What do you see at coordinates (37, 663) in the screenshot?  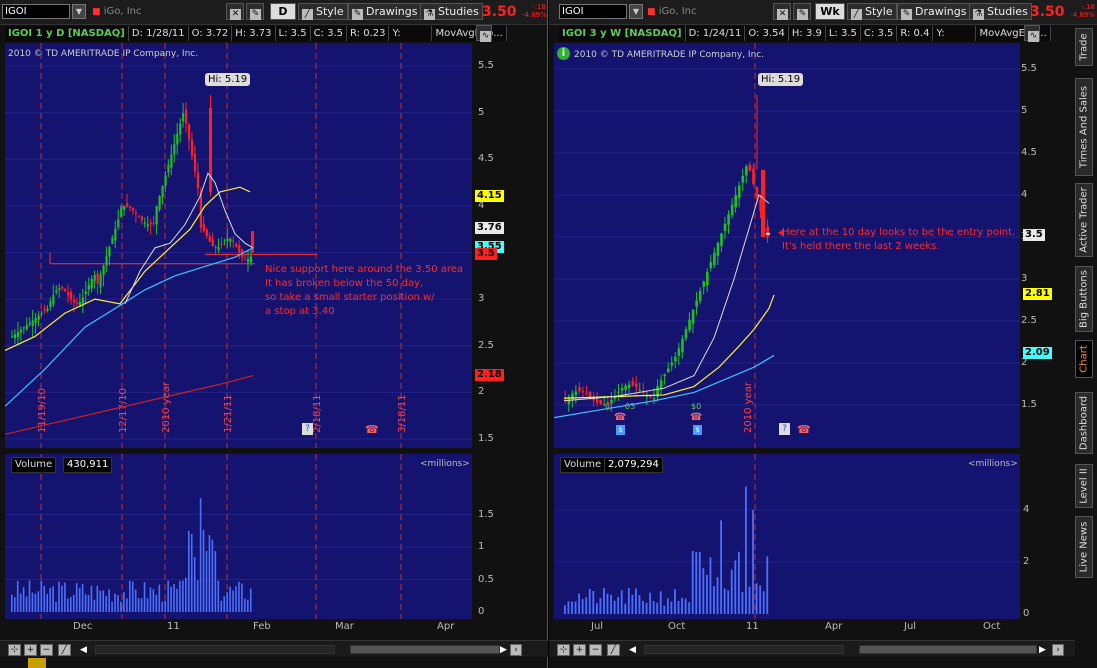 I see `collapse-handle` at bounding box center [37, 663].